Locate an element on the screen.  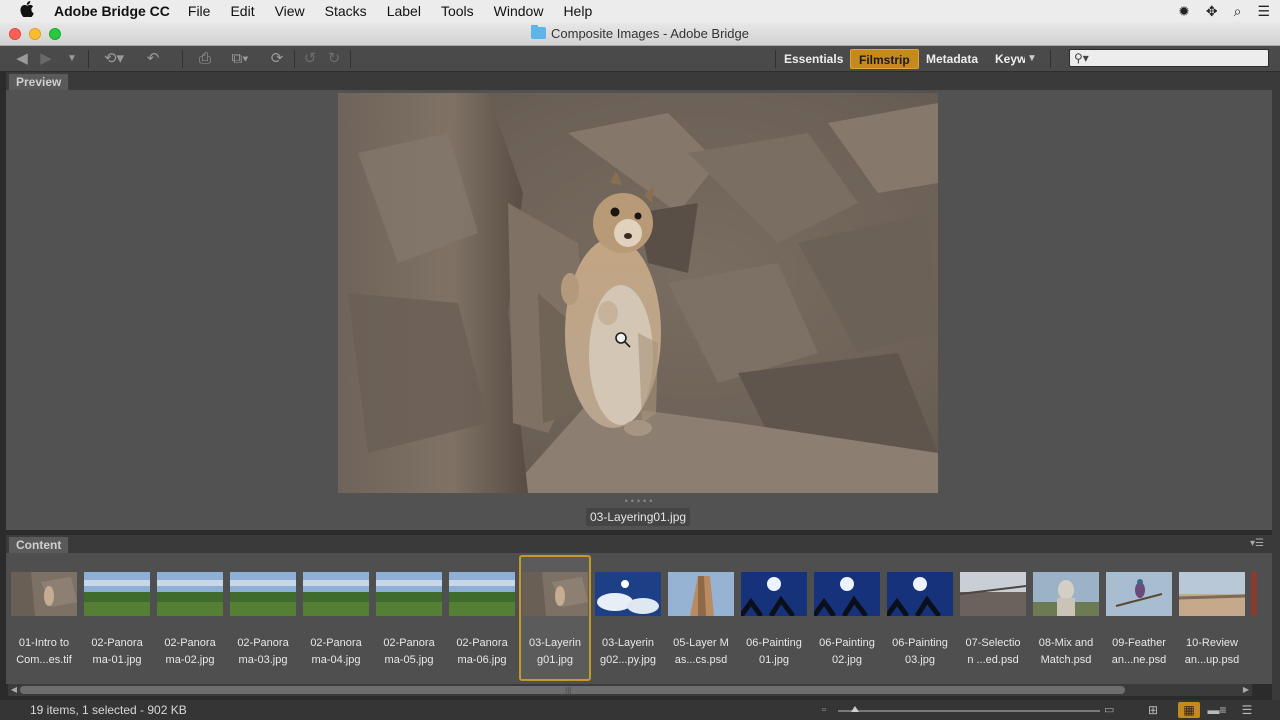
workspace-filmstrip: Filmstrip is located at coordinates (884, 59).